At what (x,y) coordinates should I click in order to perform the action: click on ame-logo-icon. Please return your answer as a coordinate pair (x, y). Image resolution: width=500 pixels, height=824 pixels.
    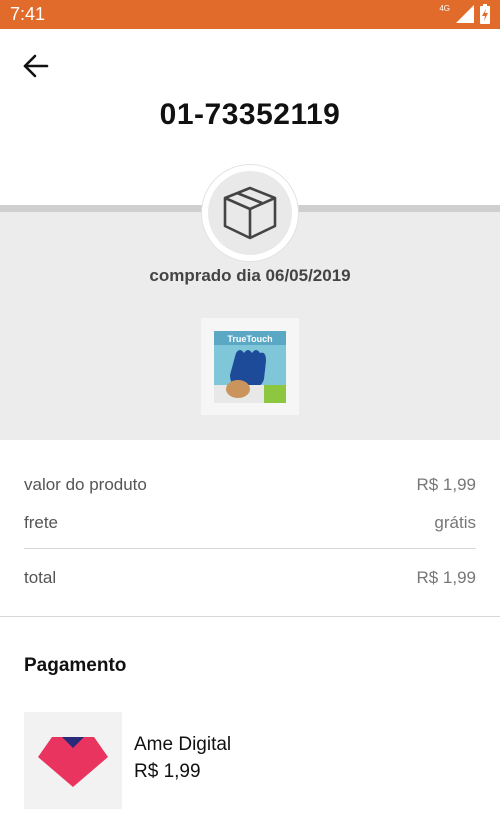
    Looking at the image, I should click on (73, 761).